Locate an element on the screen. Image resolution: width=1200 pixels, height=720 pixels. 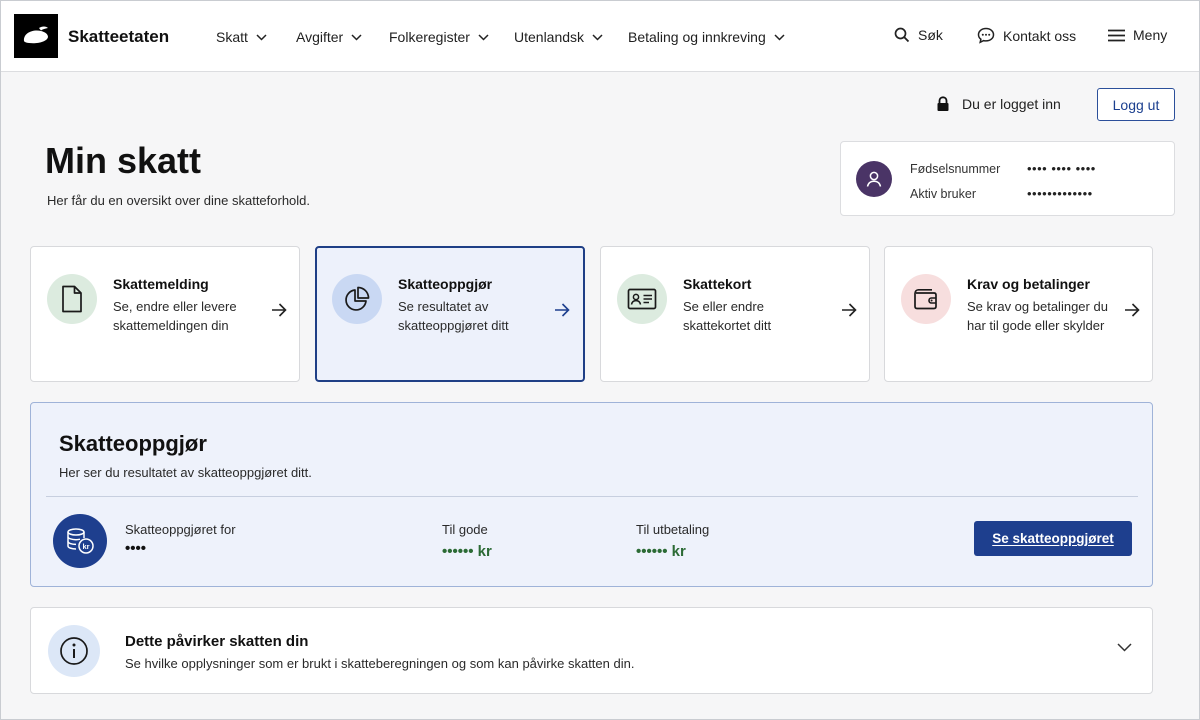
payout-label: Til utbetaling is located at coordinates (673, 529).